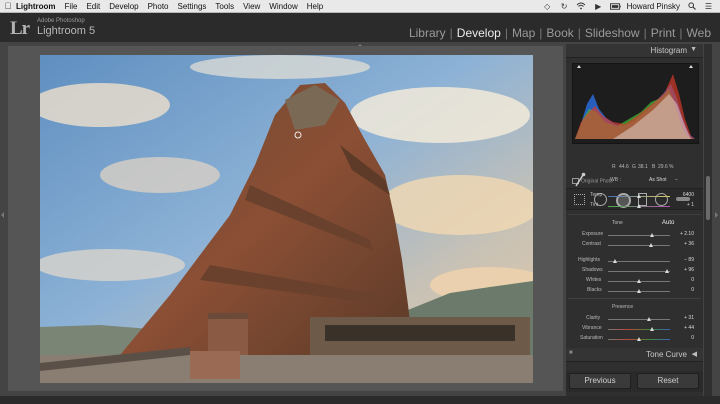 This screenshot has width=720, height=404. Describe the element at coordinates (20, 28) in the screenshot. I see `lightroom-logo: Lr` at that location.